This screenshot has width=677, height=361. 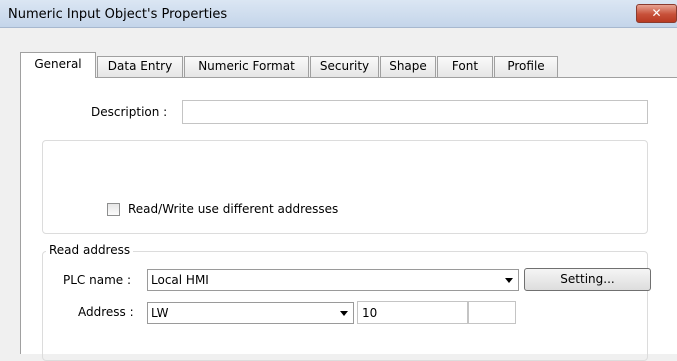 What do you see at coordinates (113, 209) in the screenshot?
I see `rw-different-checkbox` at bounding box center [113, 209].